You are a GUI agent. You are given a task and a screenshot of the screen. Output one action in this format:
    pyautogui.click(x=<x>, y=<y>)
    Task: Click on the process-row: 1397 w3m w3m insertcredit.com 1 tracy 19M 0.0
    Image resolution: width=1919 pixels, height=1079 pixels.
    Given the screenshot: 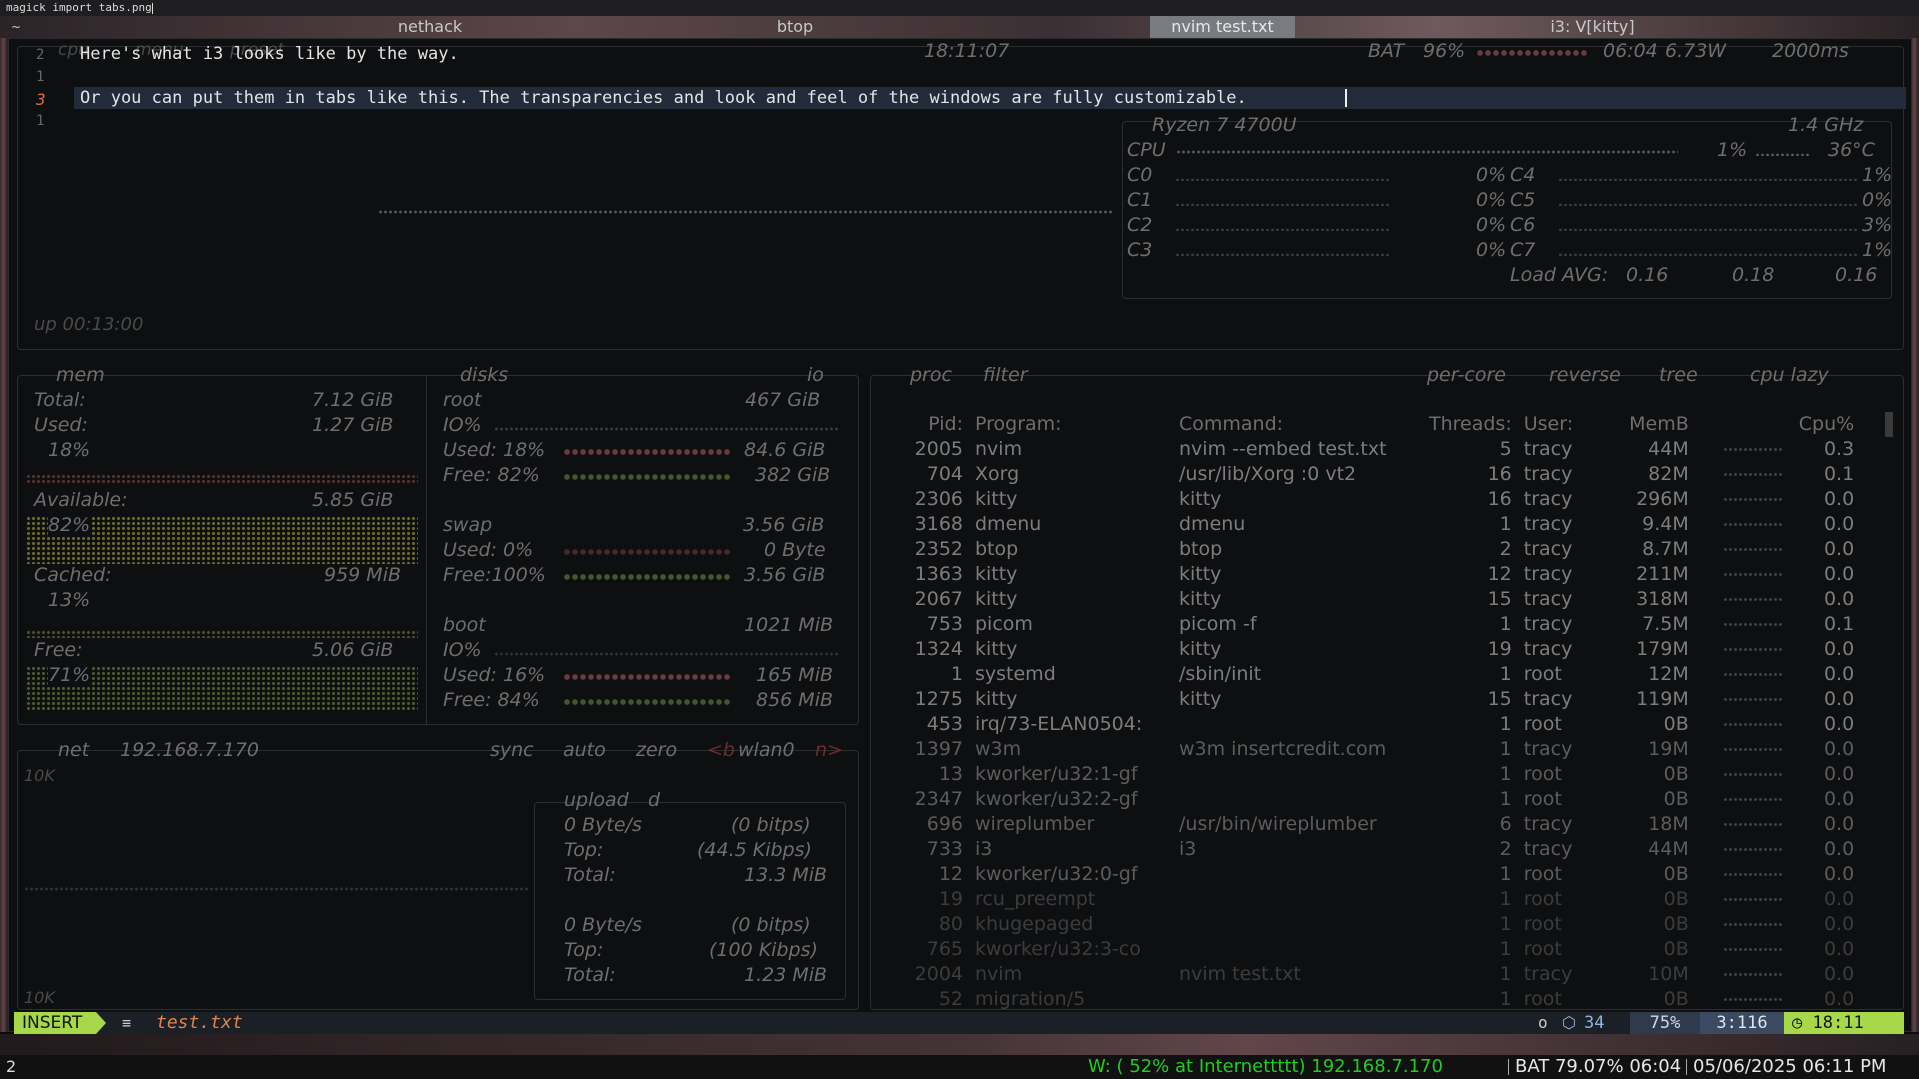 What is the action you would take?
    pyautogui.click(x=1380, y=749)
    